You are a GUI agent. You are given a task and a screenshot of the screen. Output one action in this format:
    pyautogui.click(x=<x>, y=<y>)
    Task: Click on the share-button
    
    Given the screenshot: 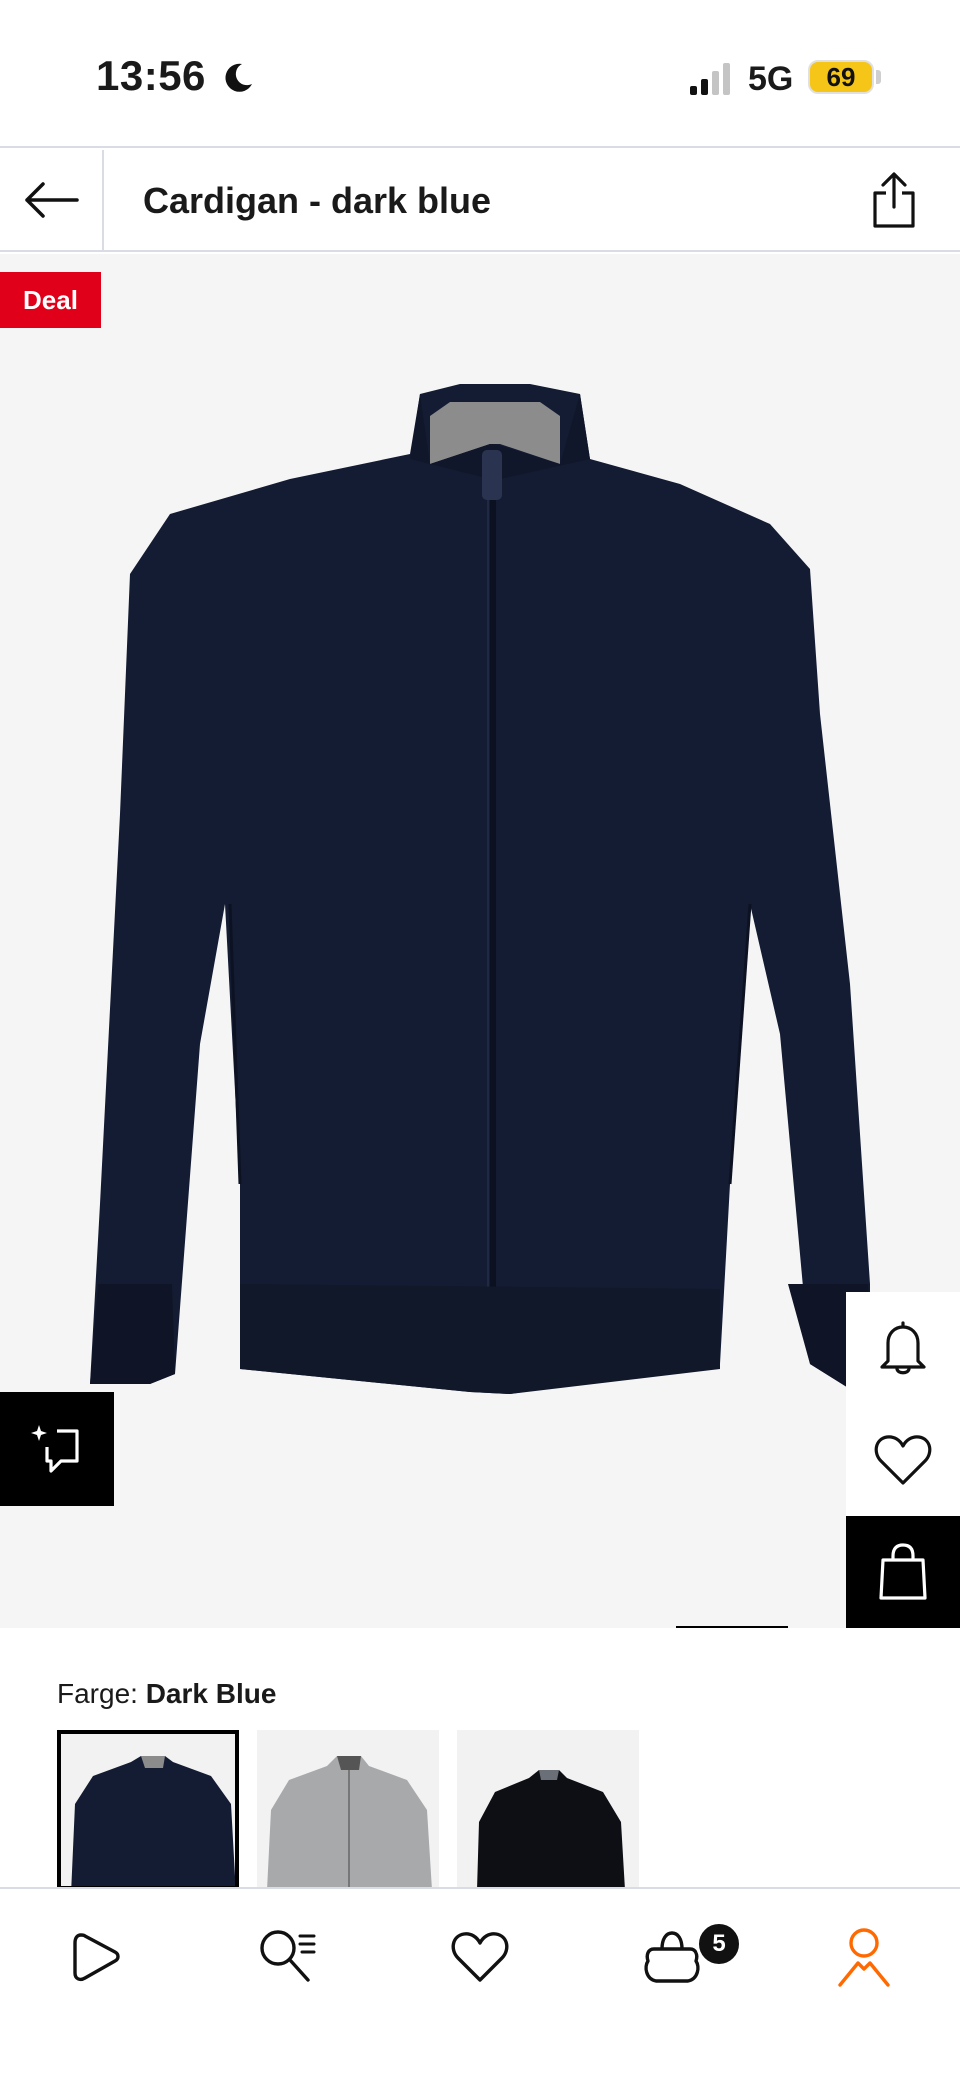 What is the action you would take?
    pyautogui.click(x=894, y=200)
    